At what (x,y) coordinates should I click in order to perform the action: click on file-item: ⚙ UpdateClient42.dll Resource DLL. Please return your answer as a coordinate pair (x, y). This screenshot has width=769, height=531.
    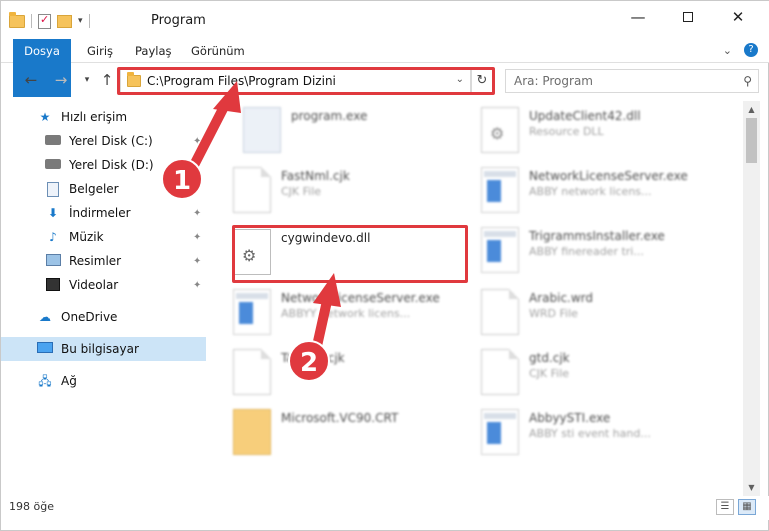
    Looking at the image, I should click on (579, 130).